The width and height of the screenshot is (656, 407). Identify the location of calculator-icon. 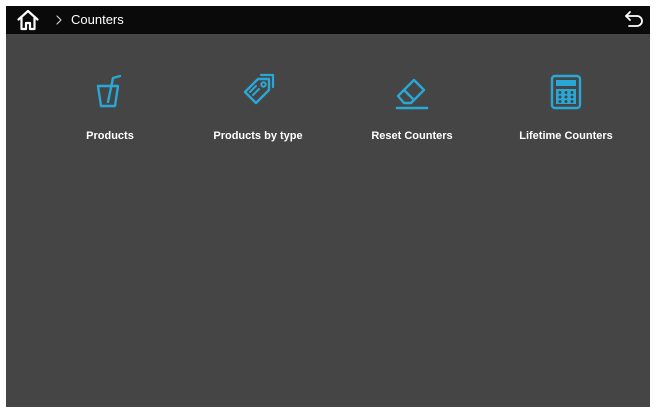
(566, 92).